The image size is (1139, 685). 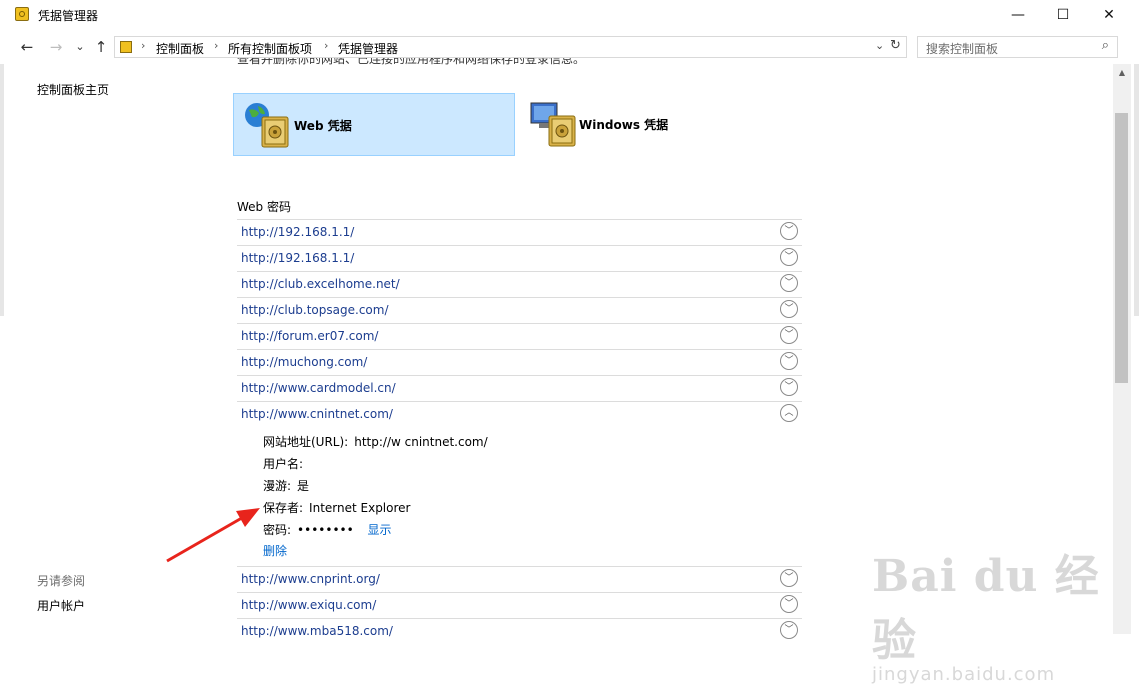 I want to click on baidu-watermark: Bai du 经验 jingyan.baidu.com, so click(x=1005, y=612).